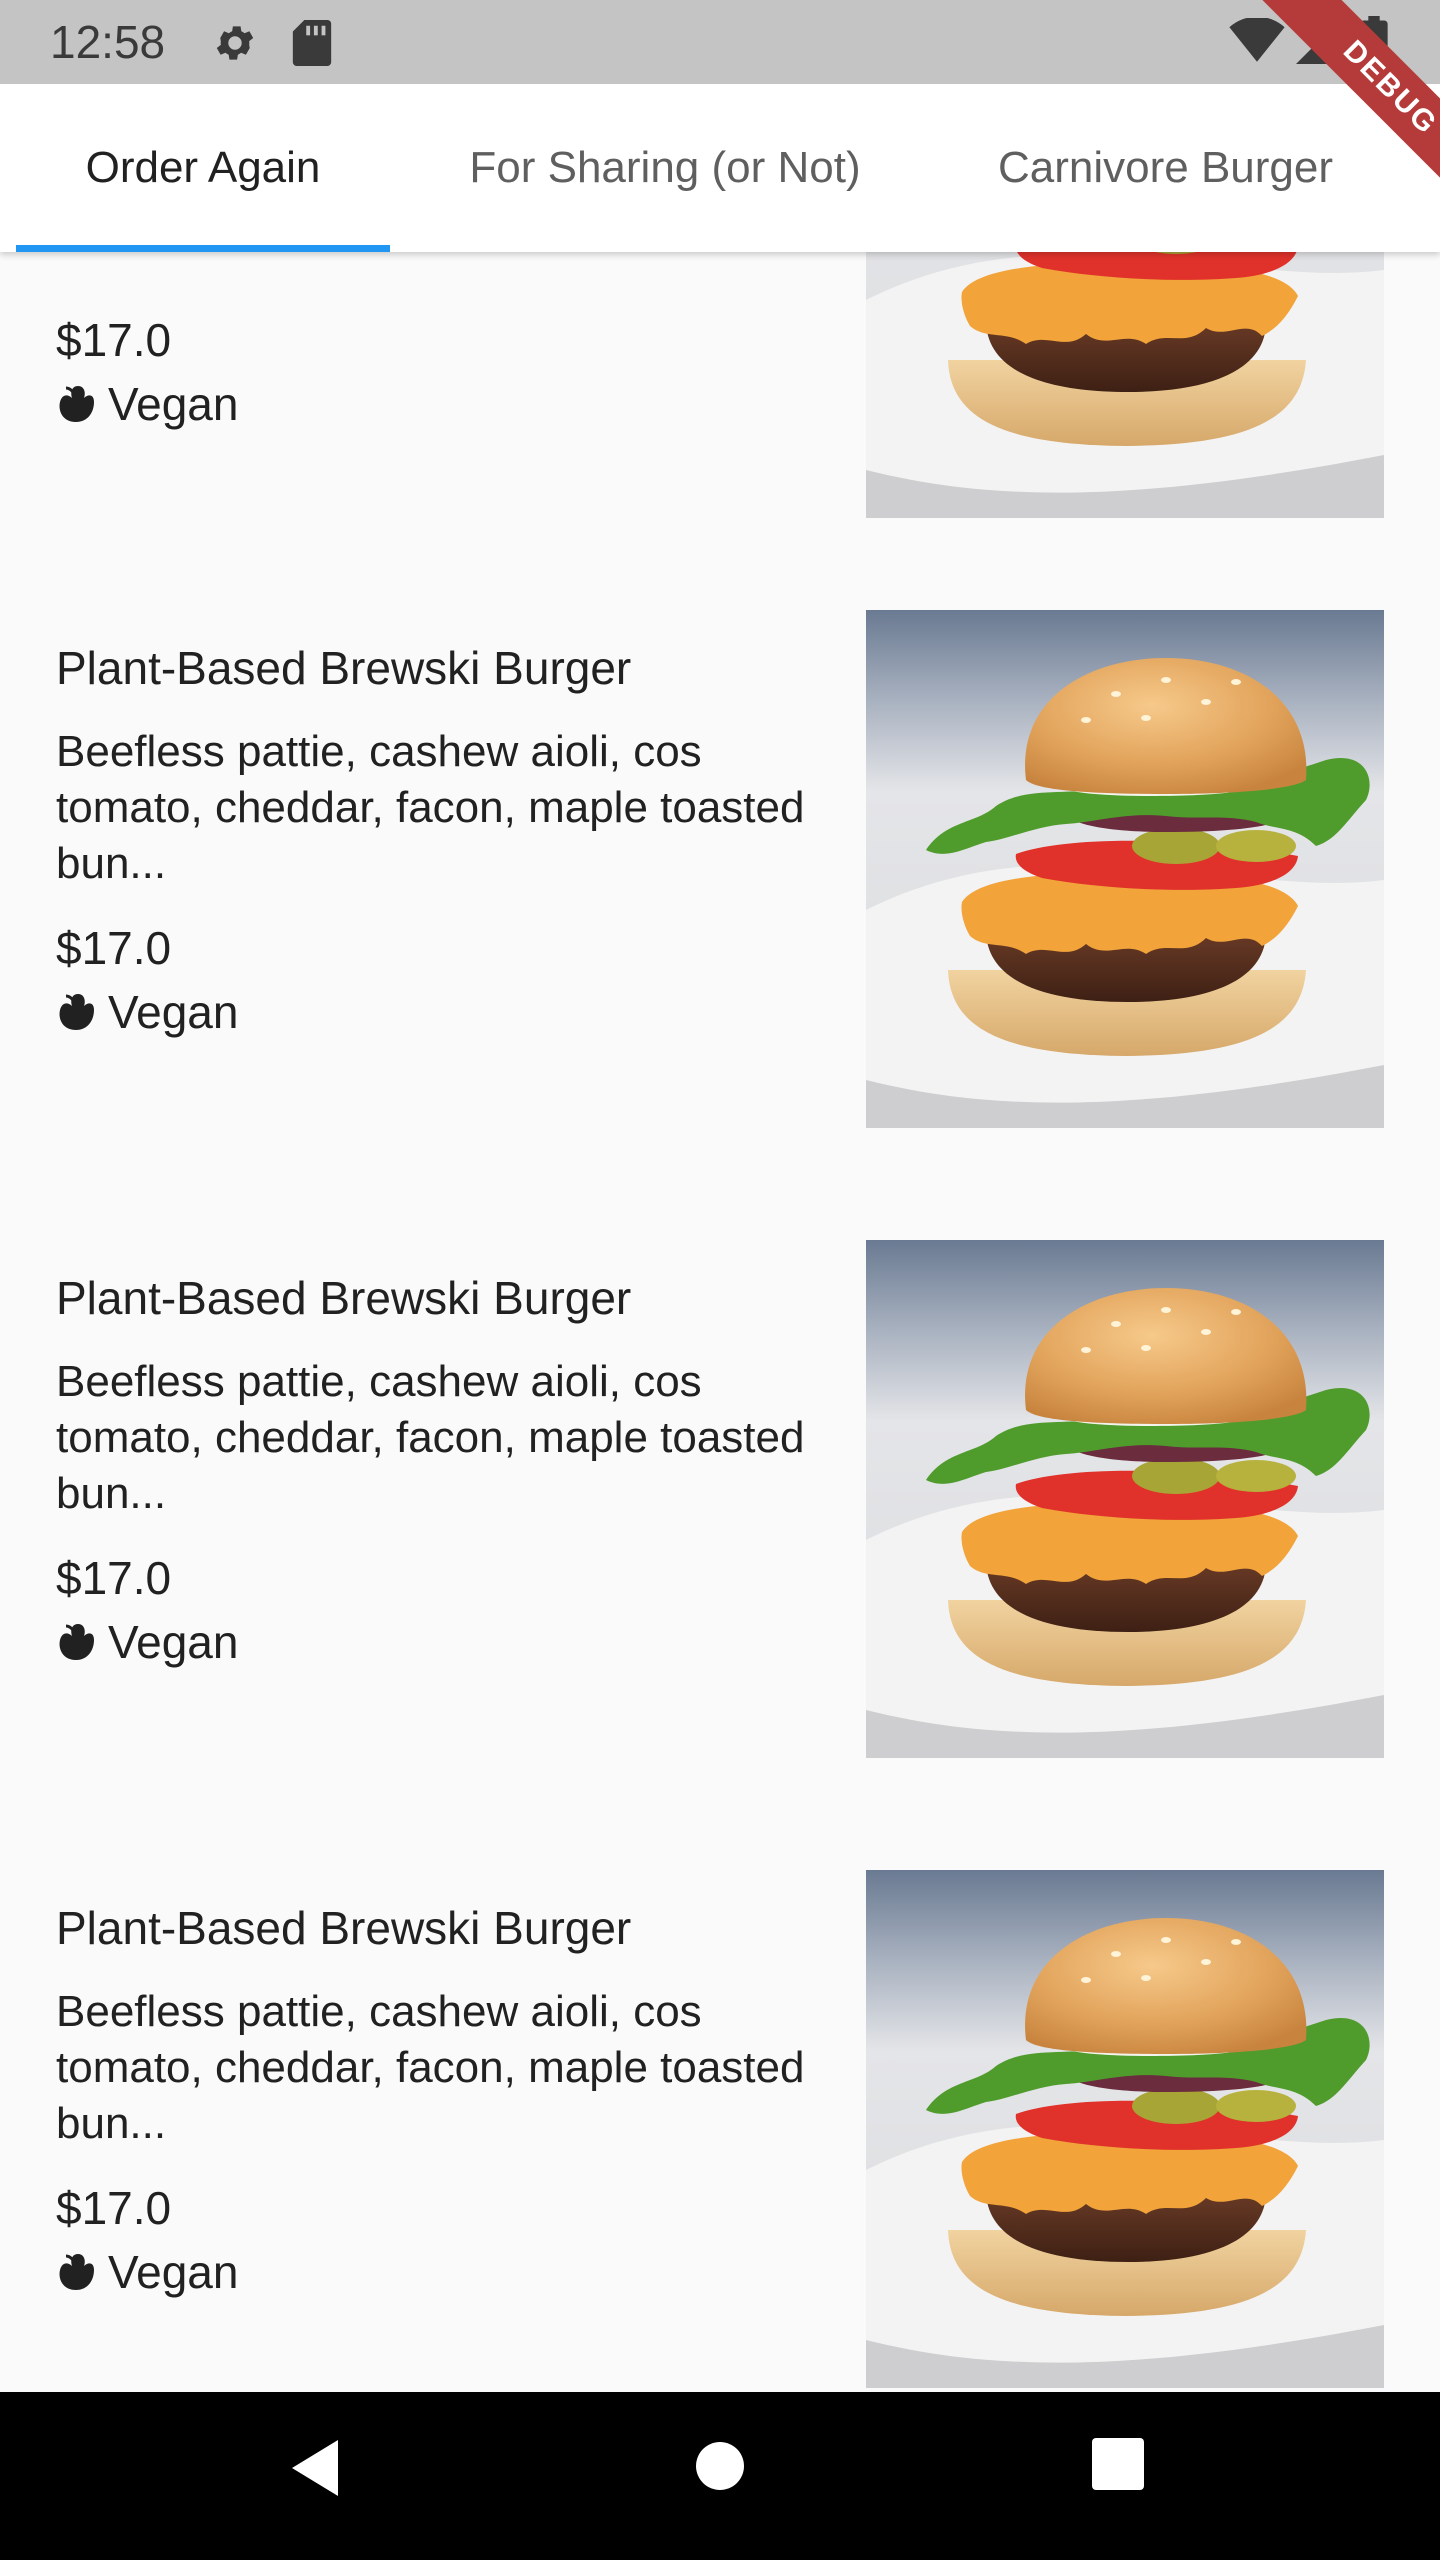 This screenshot has width=1440, height=2560. What do you see at coordinates (720, 42) in the screenshot?
I see `status-bar: 12:58` at bounding box center [720, 42].